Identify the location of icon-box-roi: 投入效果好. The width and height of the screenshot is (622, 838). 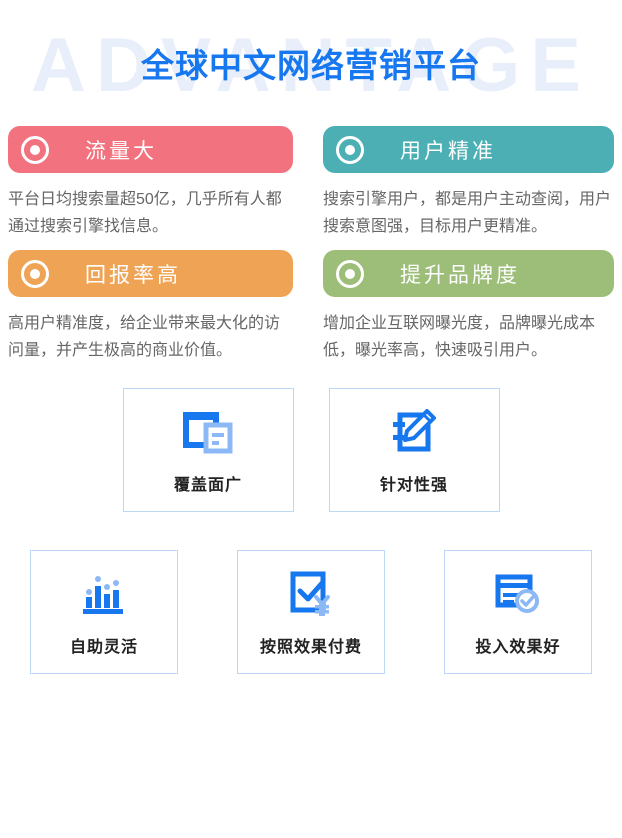
(518, 612).